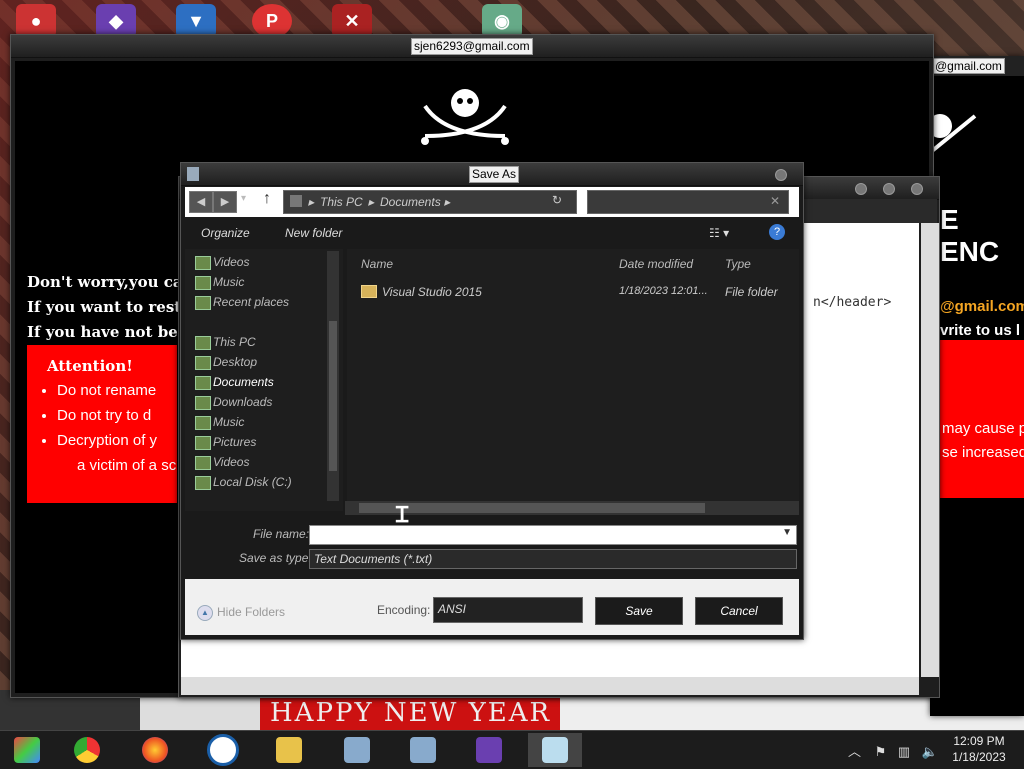 The width and height of the screenshot is (1024, 769). Describe the element at coordinates (235, 362) in the screenshot. I see `nav-item-desktop: Desktop` at that location.